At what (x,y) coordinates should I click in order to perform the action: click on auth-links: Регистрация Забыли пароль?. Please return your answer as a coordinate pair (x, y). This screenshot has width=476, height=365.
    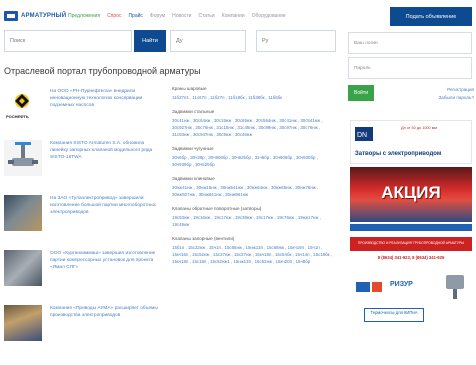
    Looking at the image, I should click on (447, 94).